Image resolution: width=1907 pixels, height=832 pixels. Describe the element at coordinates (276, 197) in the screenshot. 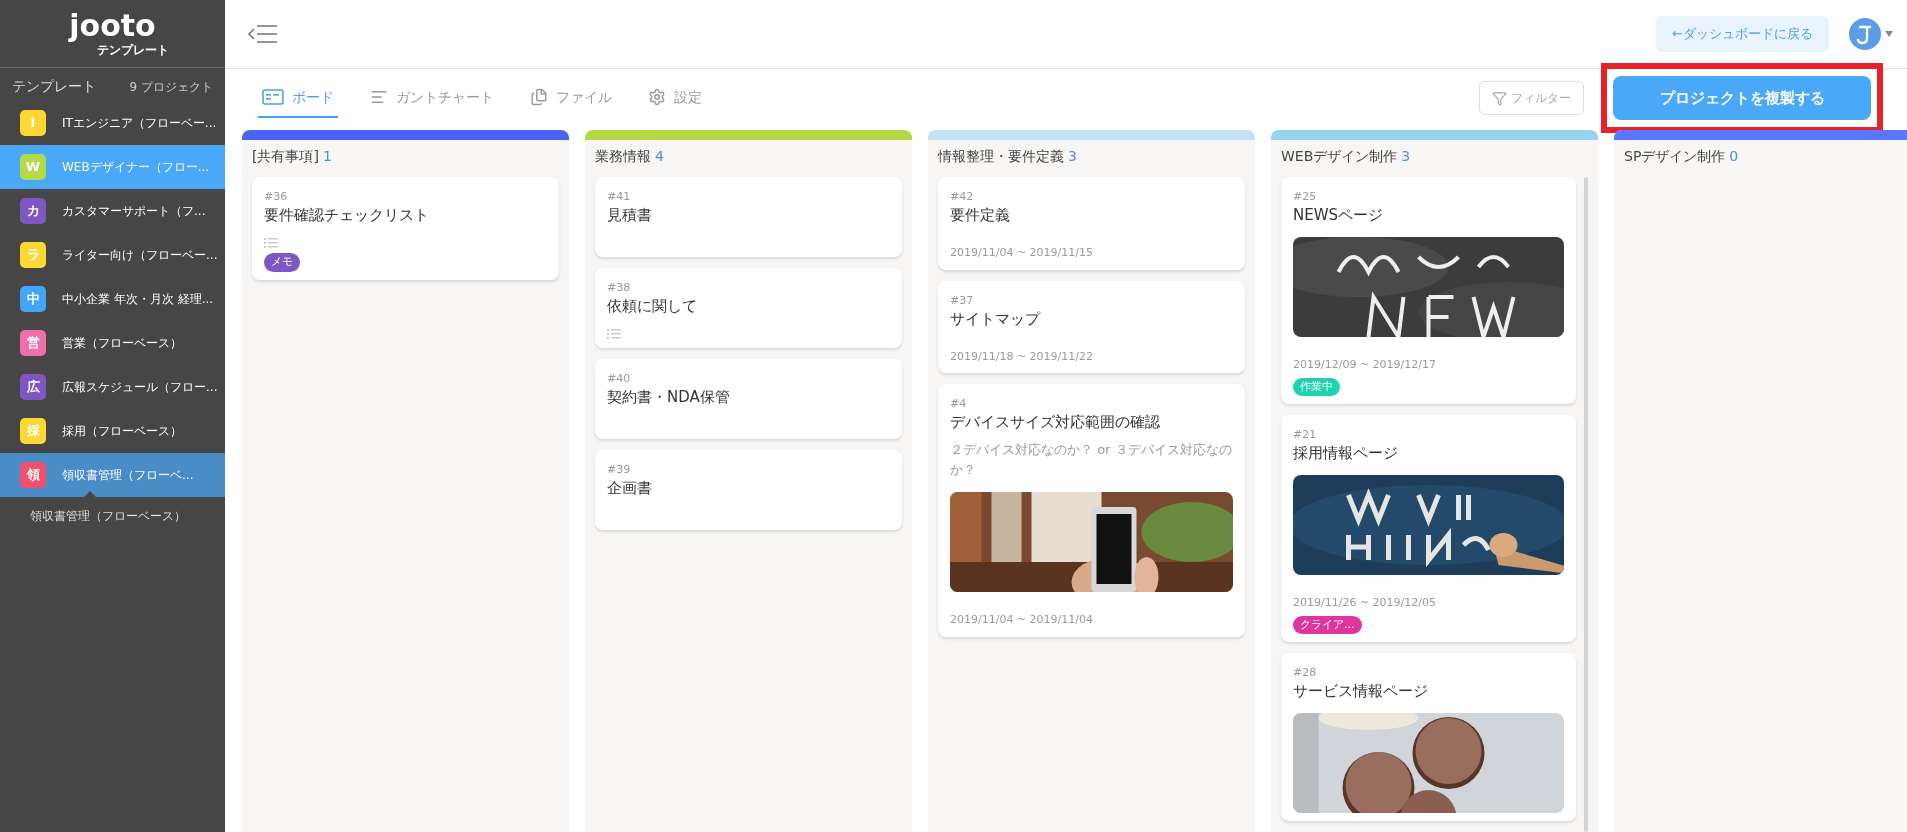

I see `task-number: #36` at that location.